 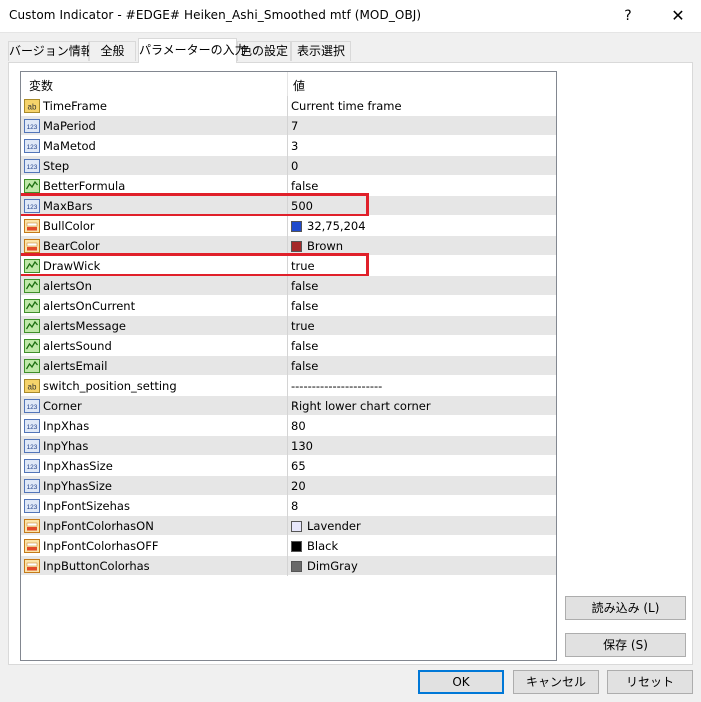 What do you see at coordinates (288, 486) in the screenshot?
I see `param-row-inpyhassize: 123 InpYhasSize 20` at bounding box center [288, 486].